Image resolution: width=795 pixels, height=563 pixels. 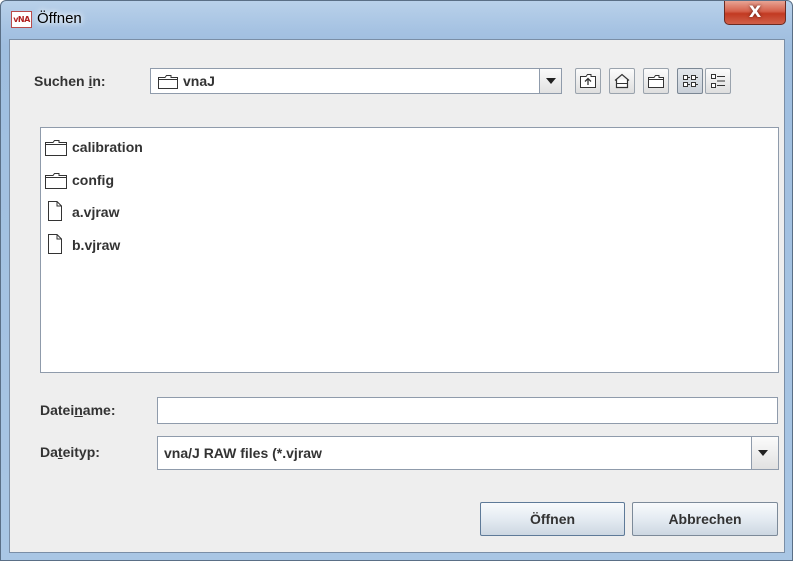 I want to click on list-item: calibration, so click(x=94, y=147).